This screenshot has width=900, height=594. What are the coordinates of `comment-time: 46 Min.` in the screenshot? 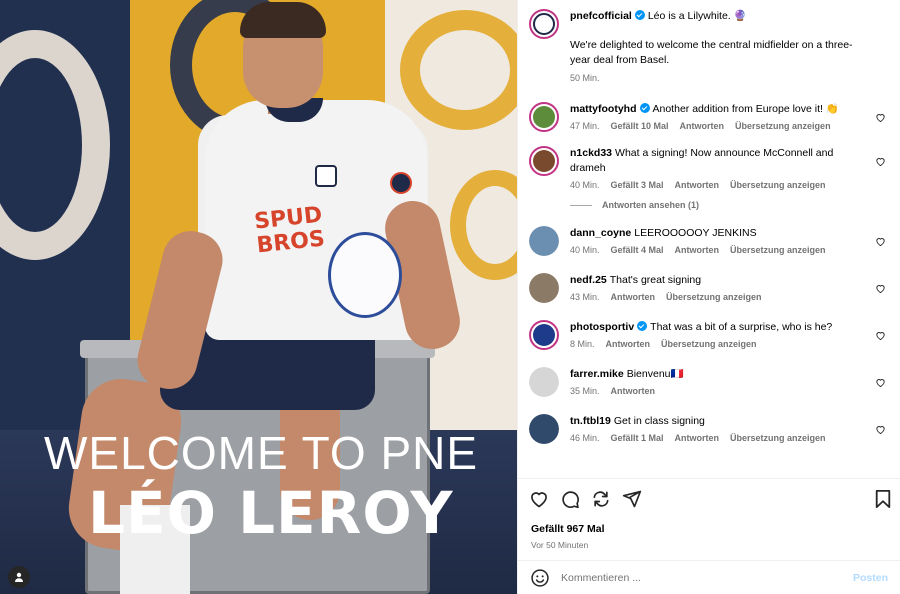 It's located at (585, 438).